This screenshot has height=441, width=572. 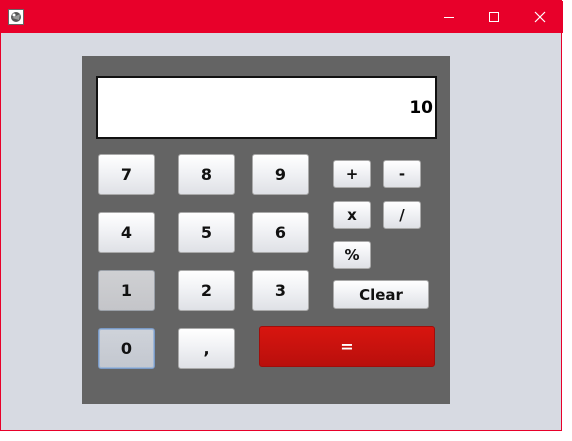 I want to click on title-bar, so click(x=282, y=17).